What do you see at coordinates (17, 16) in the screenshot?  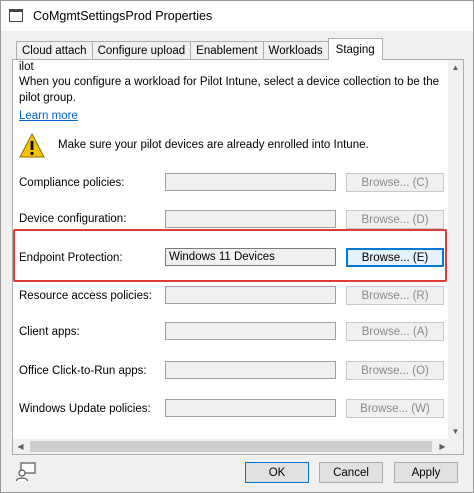 I see `window-icon` at bounding box center [17, 16].